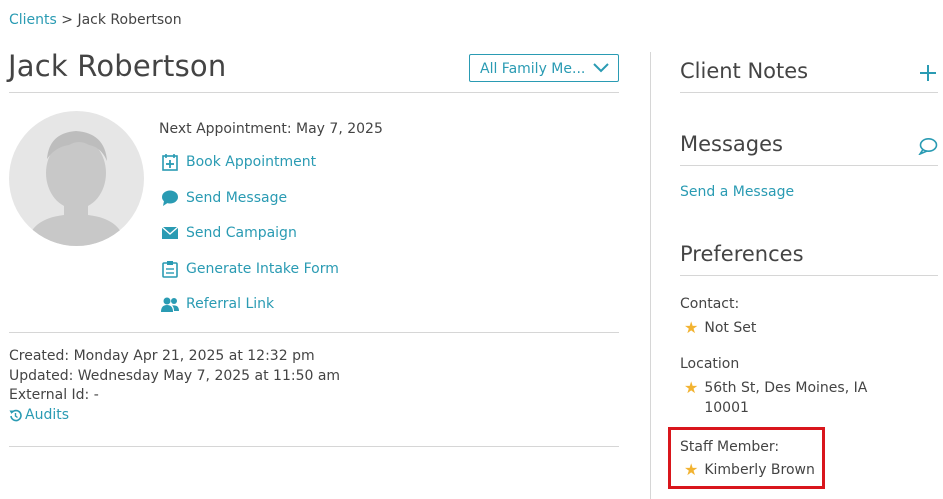 The image size is (943, 499). Describe the element at coordinates (809, 92) in the screenshot. I see `client-notes-divider` at that location.